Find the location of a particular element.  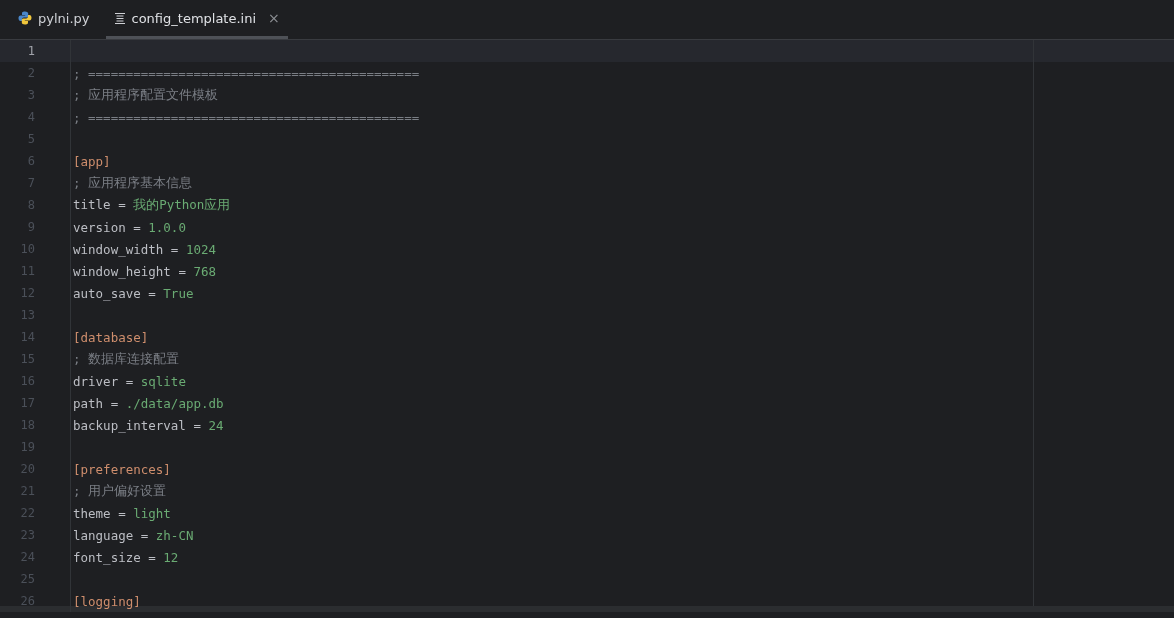

code-line: version = 1.0.0 is located at coordinates (129, 227).